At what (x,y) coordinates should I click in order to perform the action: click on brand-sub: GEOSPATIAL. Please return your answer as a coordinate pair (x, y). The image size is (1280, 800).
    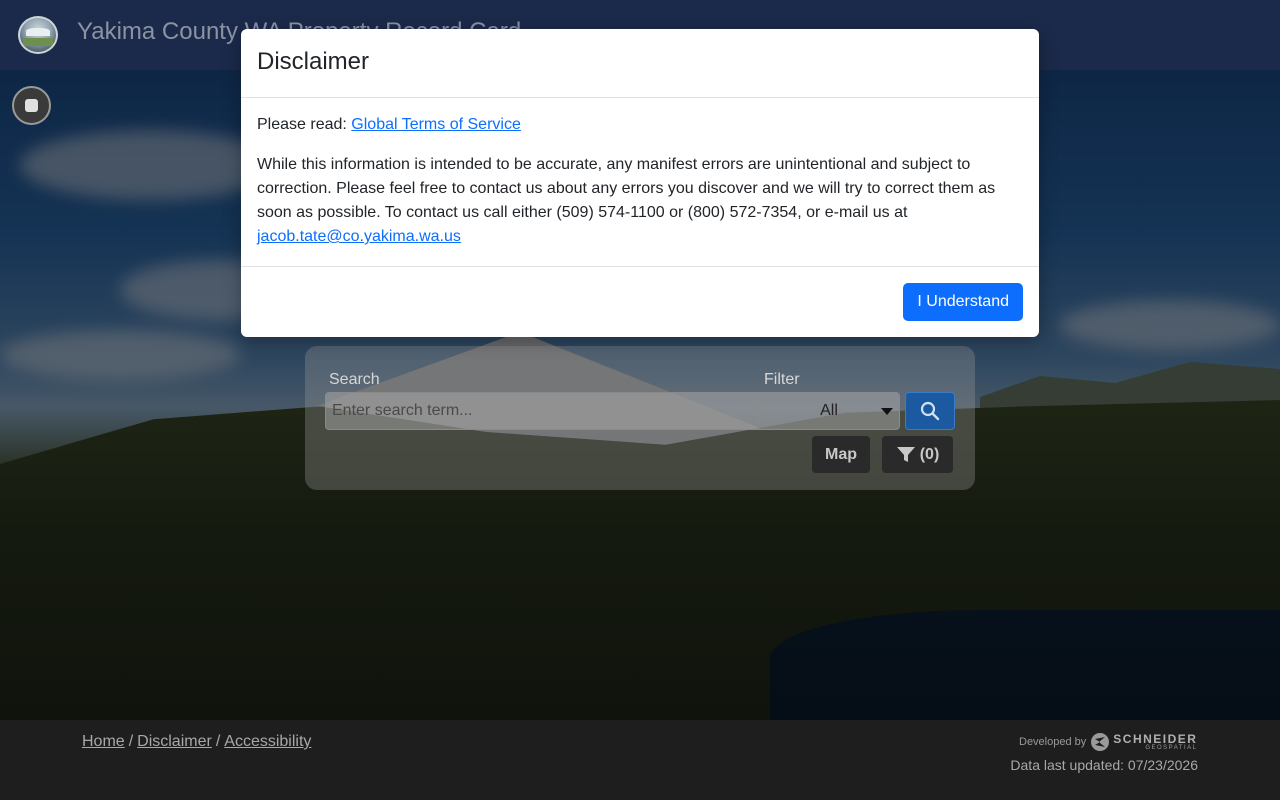
    Looking at the image, I should click on (1171, 748).